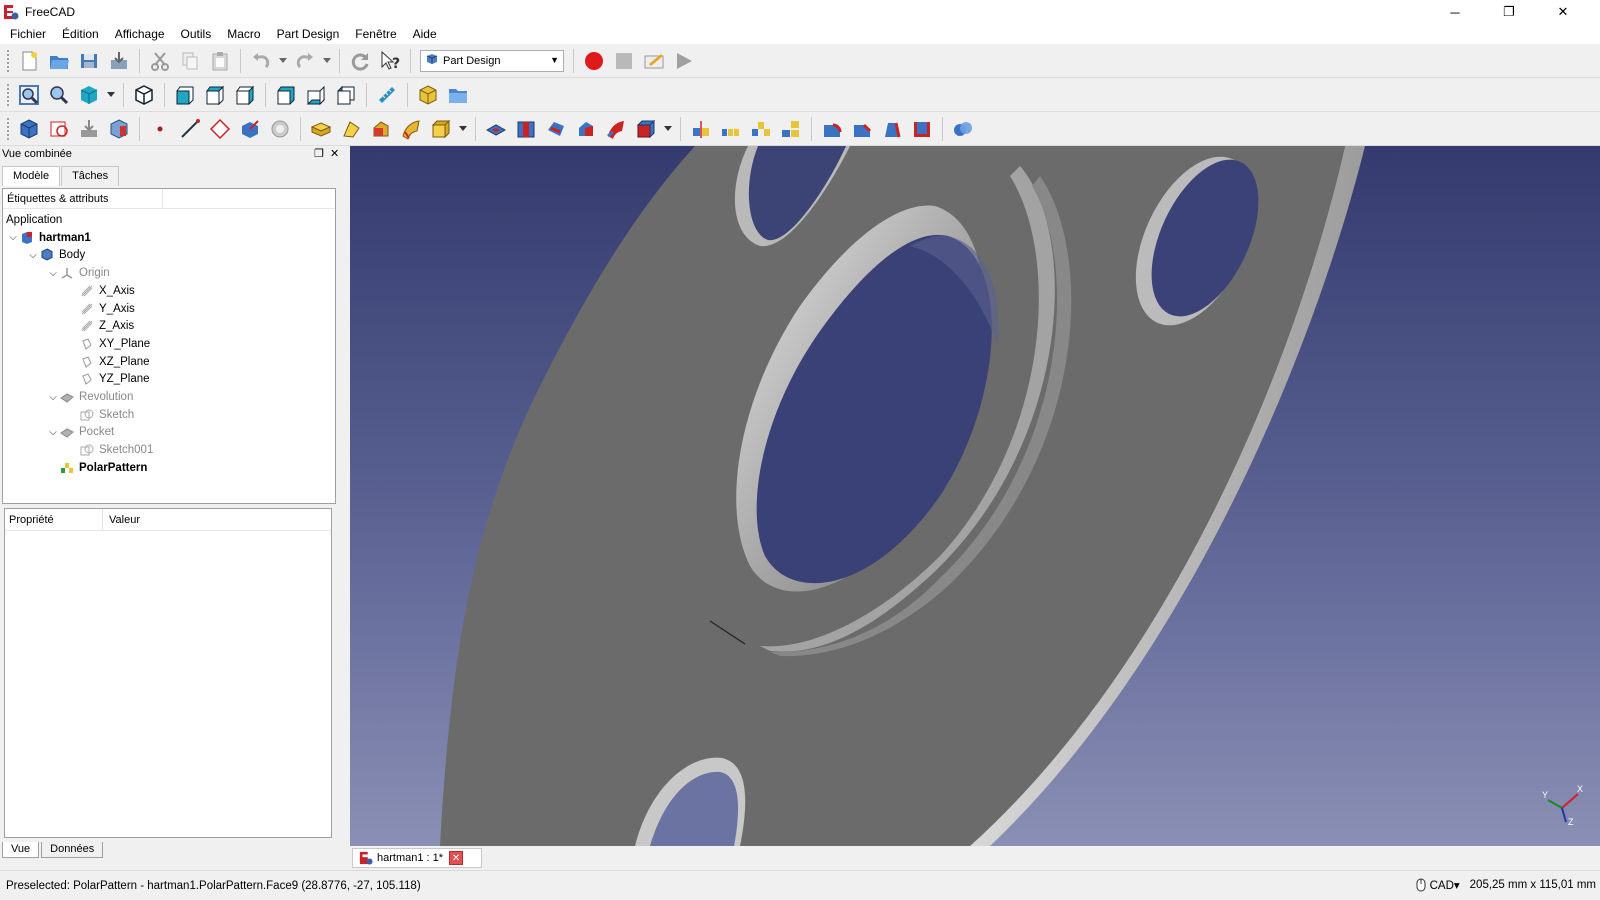  What do you see at coordinates (34, 220) in the screenshot?
I see `tree-item-application: Application` at bounding box center [34, 220].